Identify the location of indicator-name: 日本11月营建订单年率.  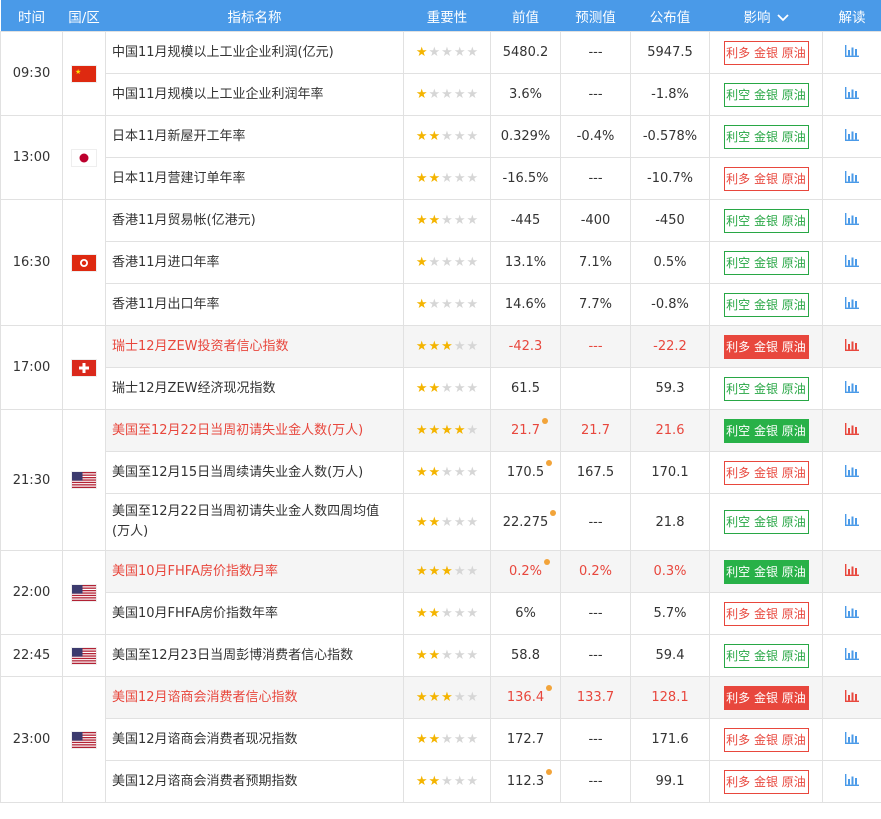
(254, 178).